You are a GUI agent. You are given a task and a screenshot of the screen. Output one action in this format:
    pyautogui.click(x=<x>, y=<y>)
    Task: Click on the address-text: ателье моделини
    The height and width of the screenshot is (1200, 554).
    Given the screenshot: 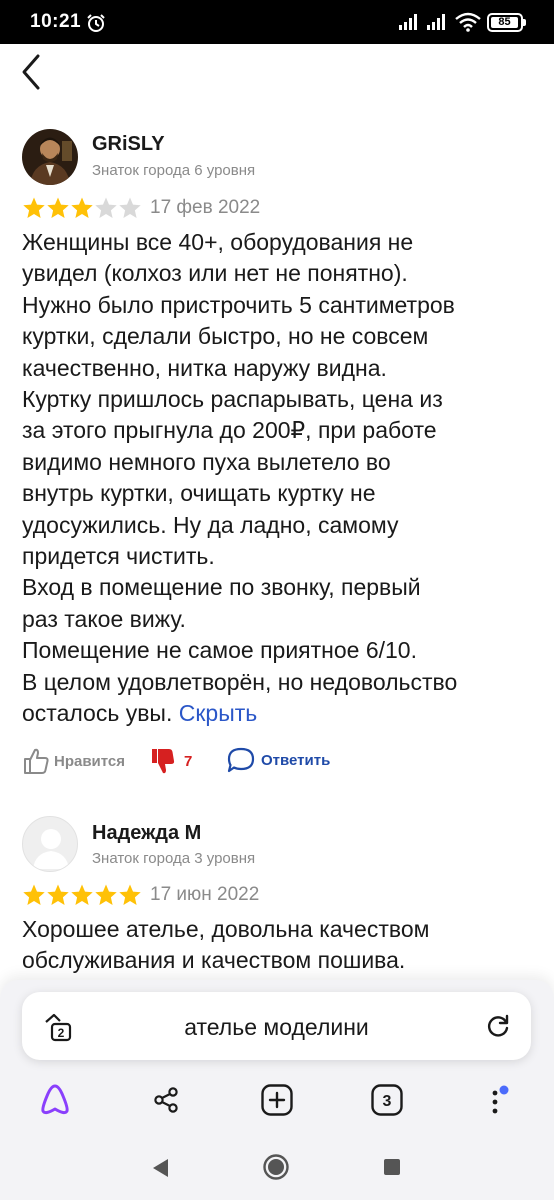 What is the action you would take?
    pyautogui.click(x=276, y=1027)
    